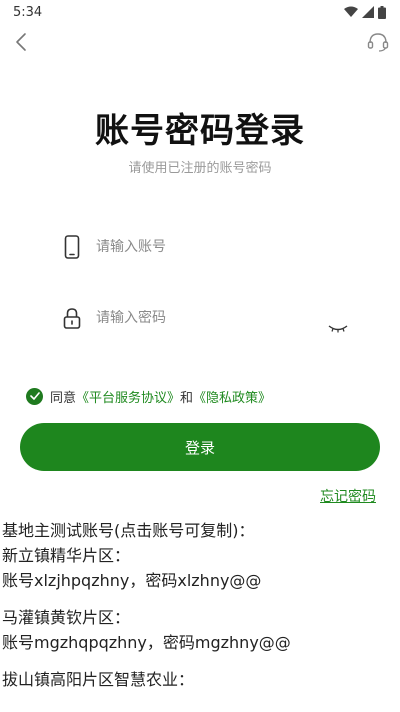  I want to click on agreement-and: 和, so click(187, 398).